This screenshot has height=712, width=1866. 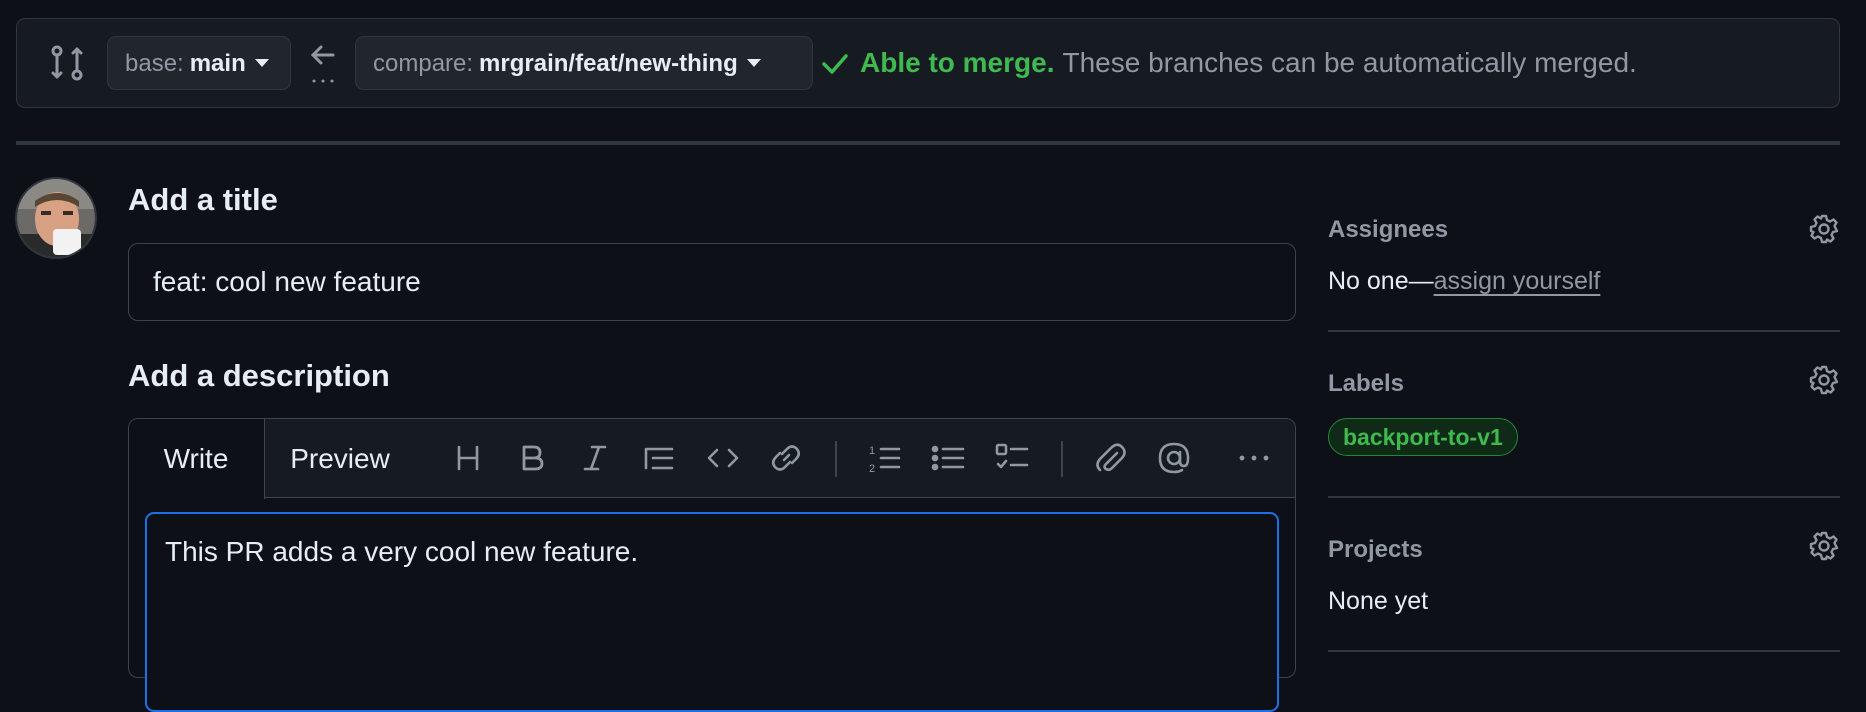 What do you see at coordinates (1012, 458) in the screenshot?
I see `task-list-icon` at bounding box center [1012, 458].